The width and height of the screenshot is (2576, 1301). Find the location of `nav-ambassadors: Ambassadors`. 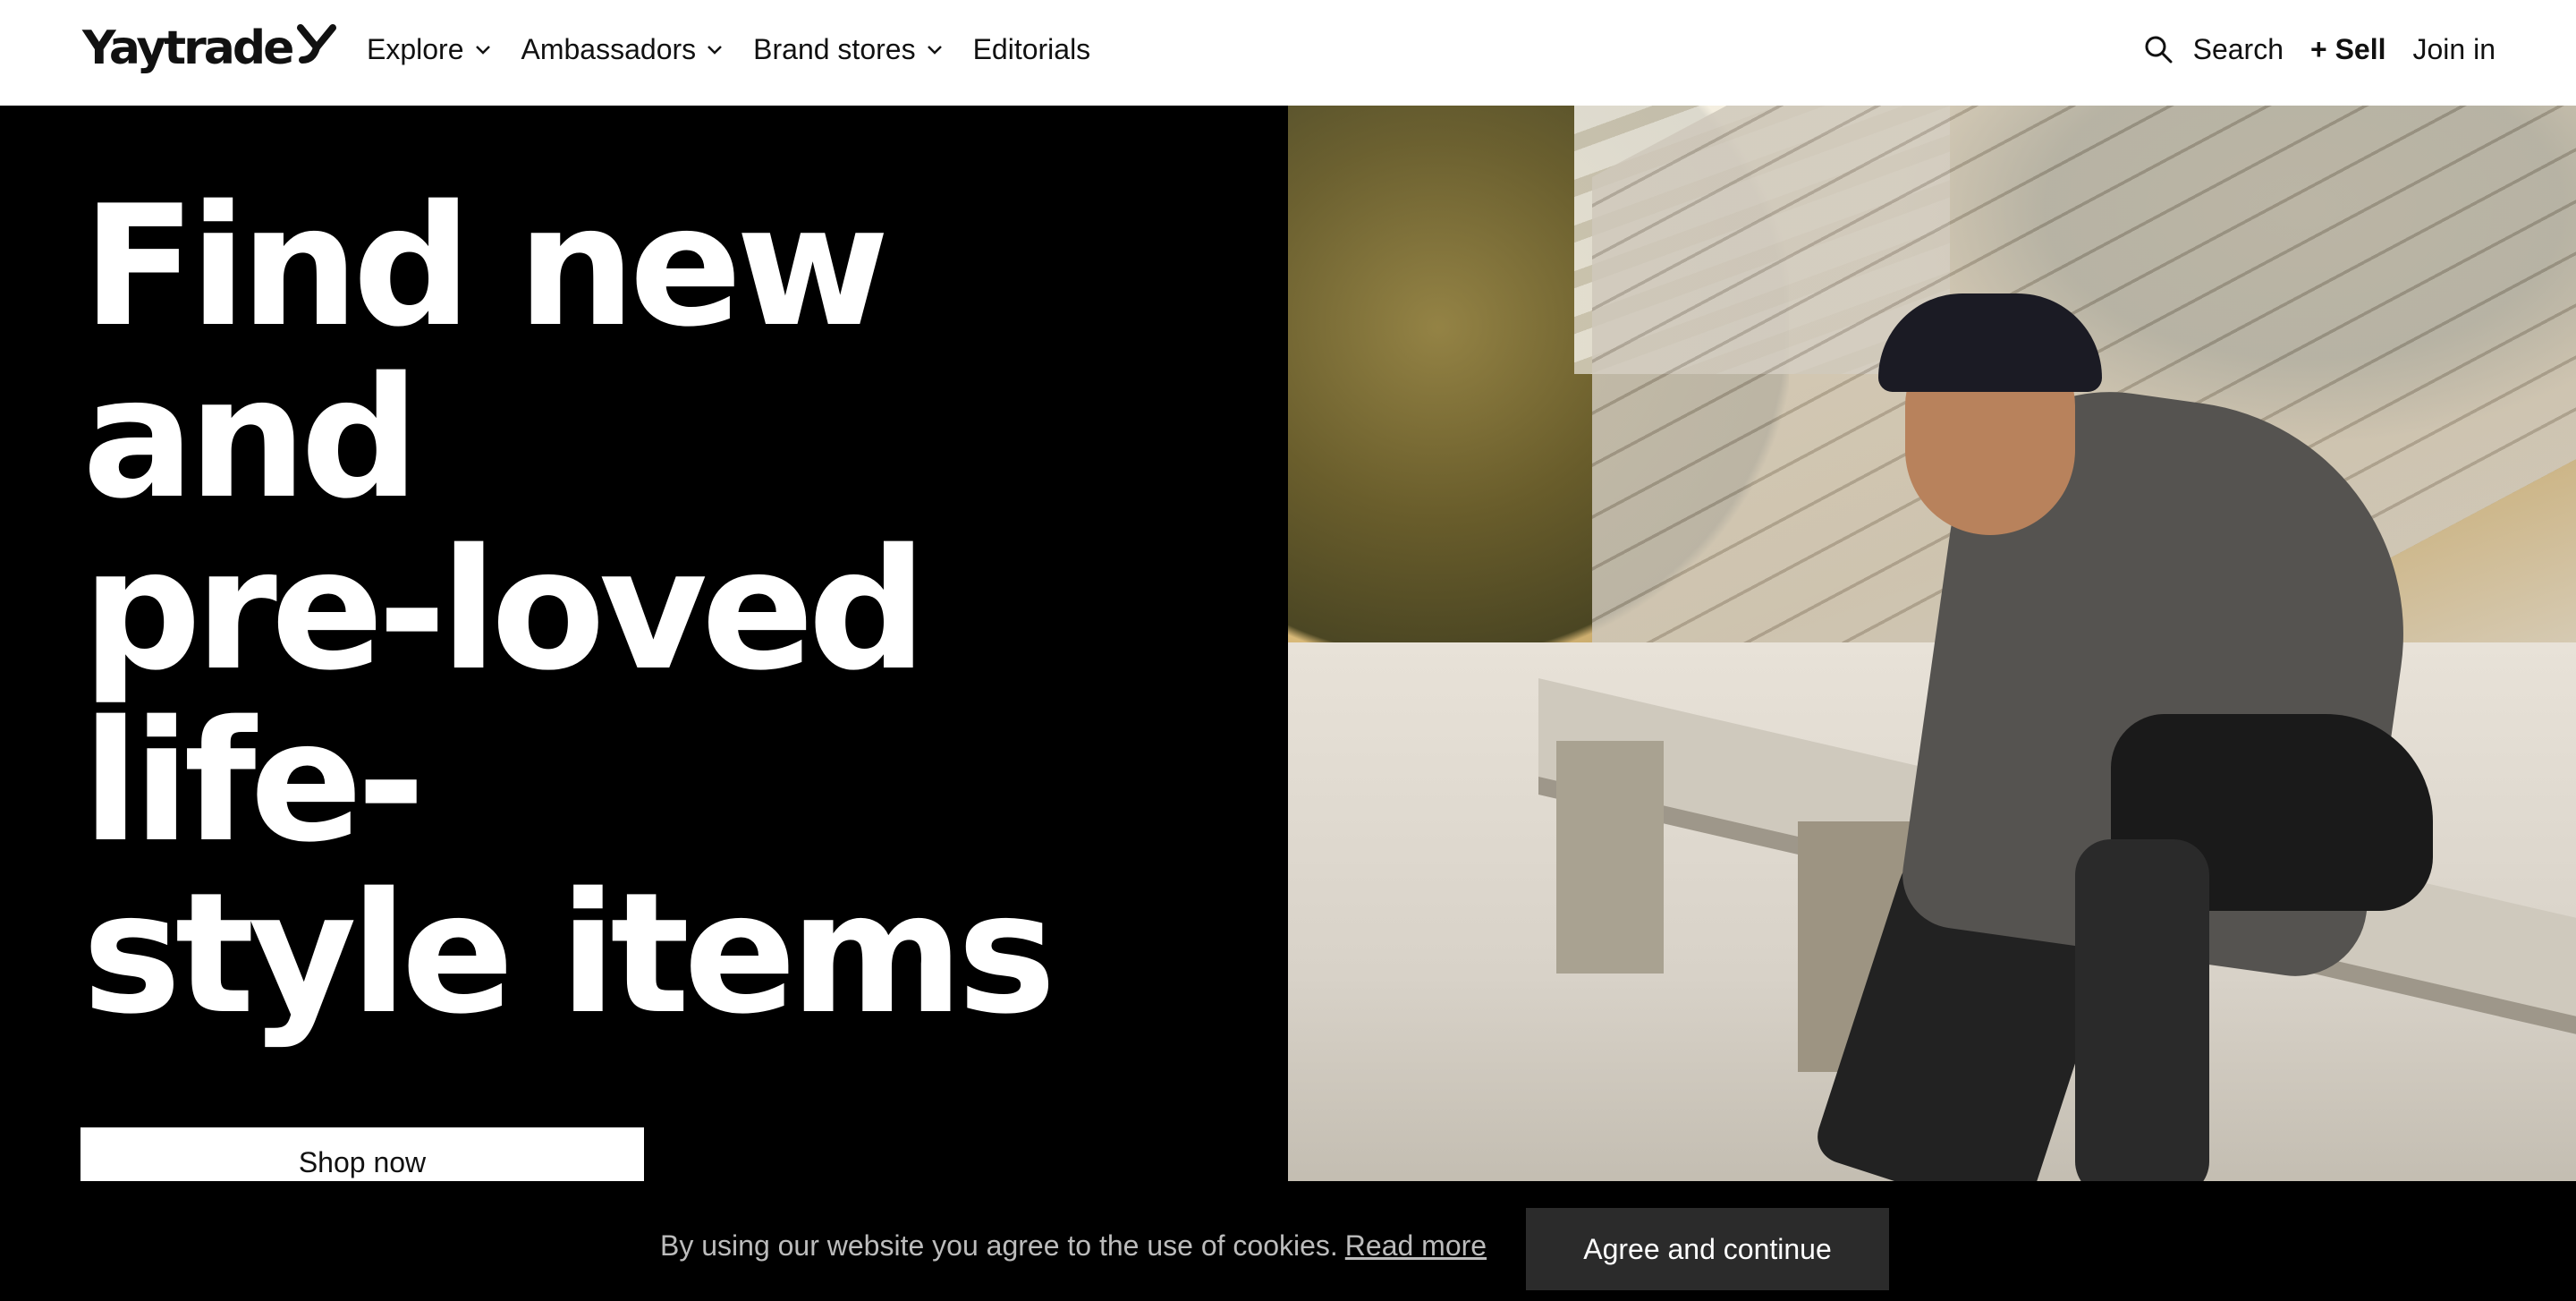

nav-ambassadors: Ambassadors is located at coordinates (623, 49).